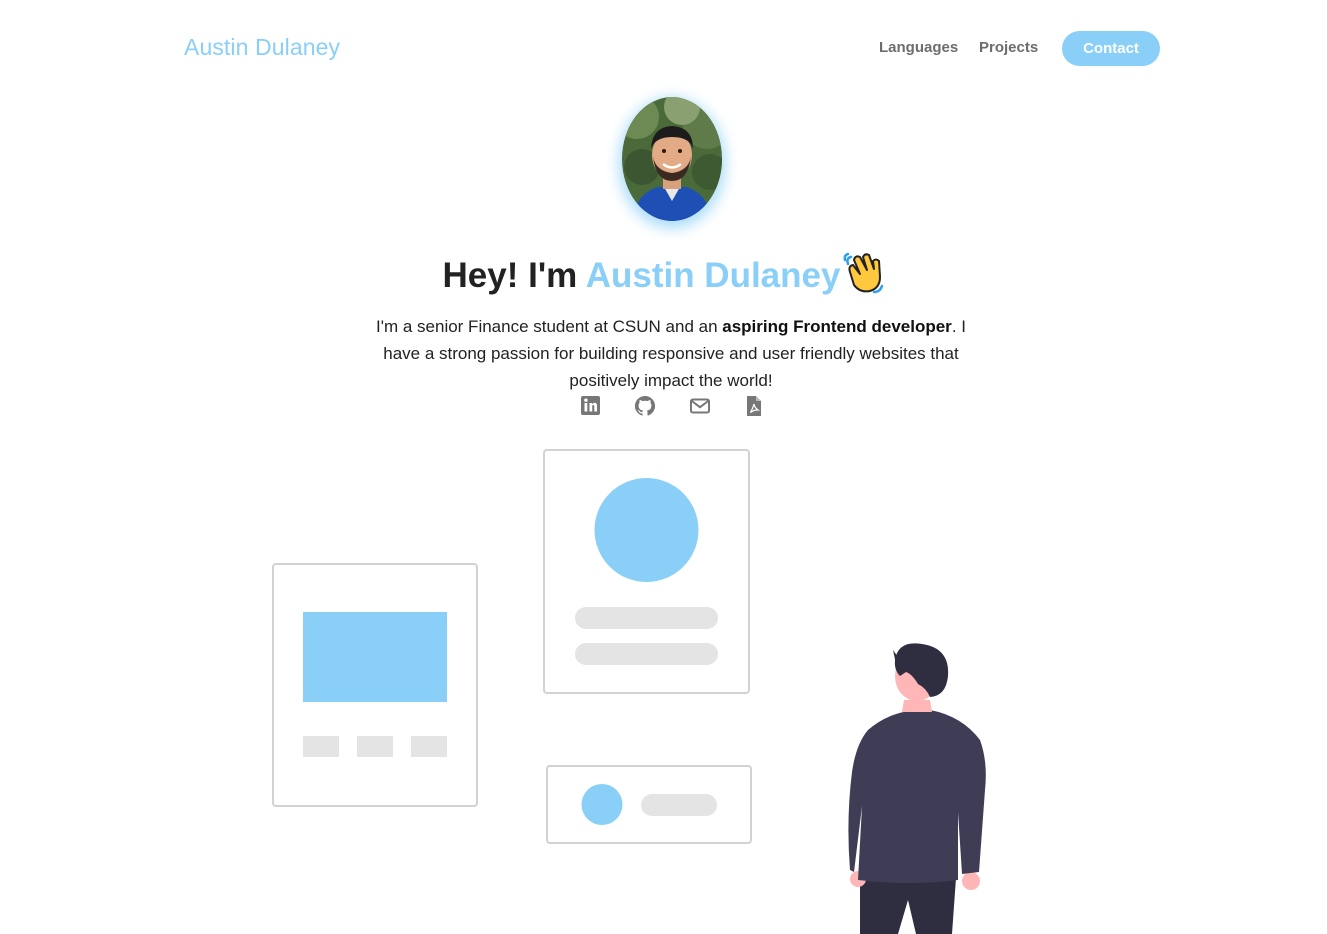  What do you see at coordinates (375, 685) in the screenshot?
I see `illustration-card-left` at bounding box center [375, 685].